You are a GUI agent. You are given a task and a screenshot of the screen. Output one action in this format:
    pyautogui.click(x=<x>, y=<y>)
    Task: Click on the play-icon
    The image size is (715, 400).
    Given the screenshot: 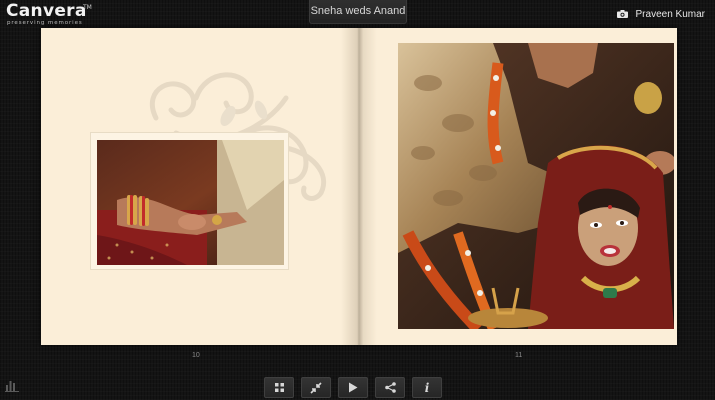 What is the action you would take?
    pyautogui.click(x=353, y=387)
    